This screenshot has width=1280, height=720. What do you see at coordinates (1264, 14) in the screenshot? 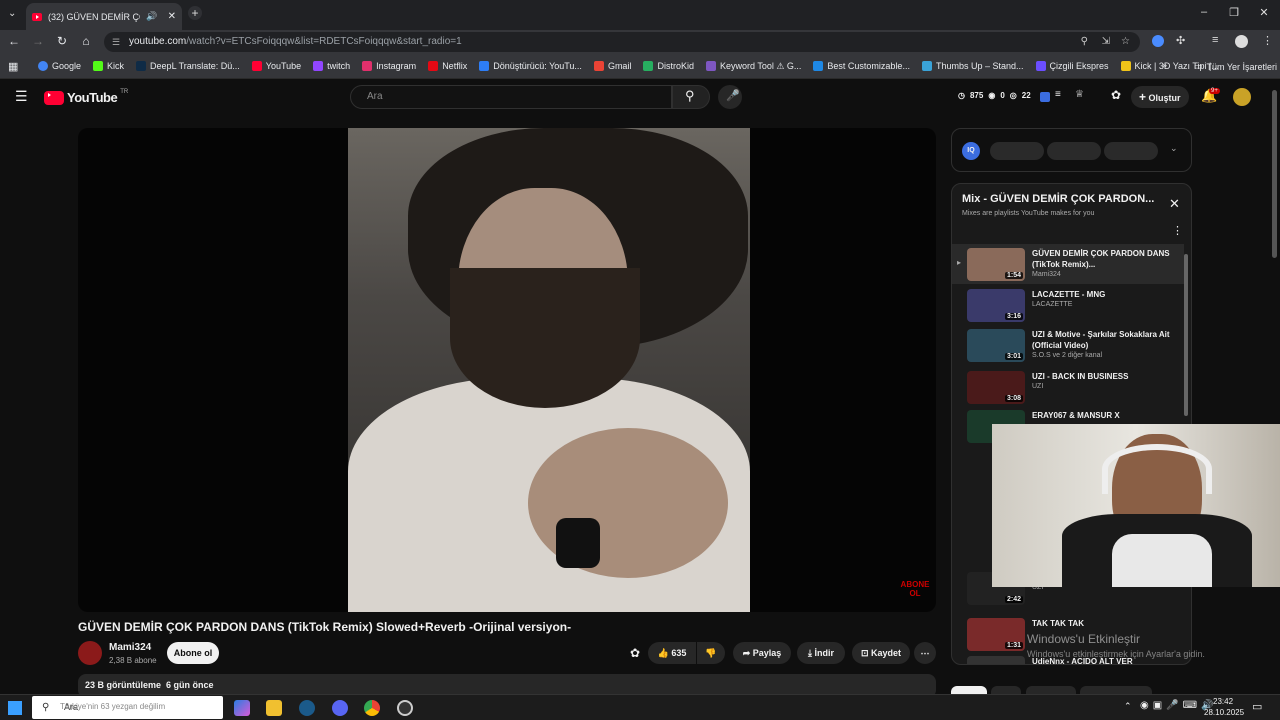
I see `close-window-button: ✕` at bounding box center [1264, 14].